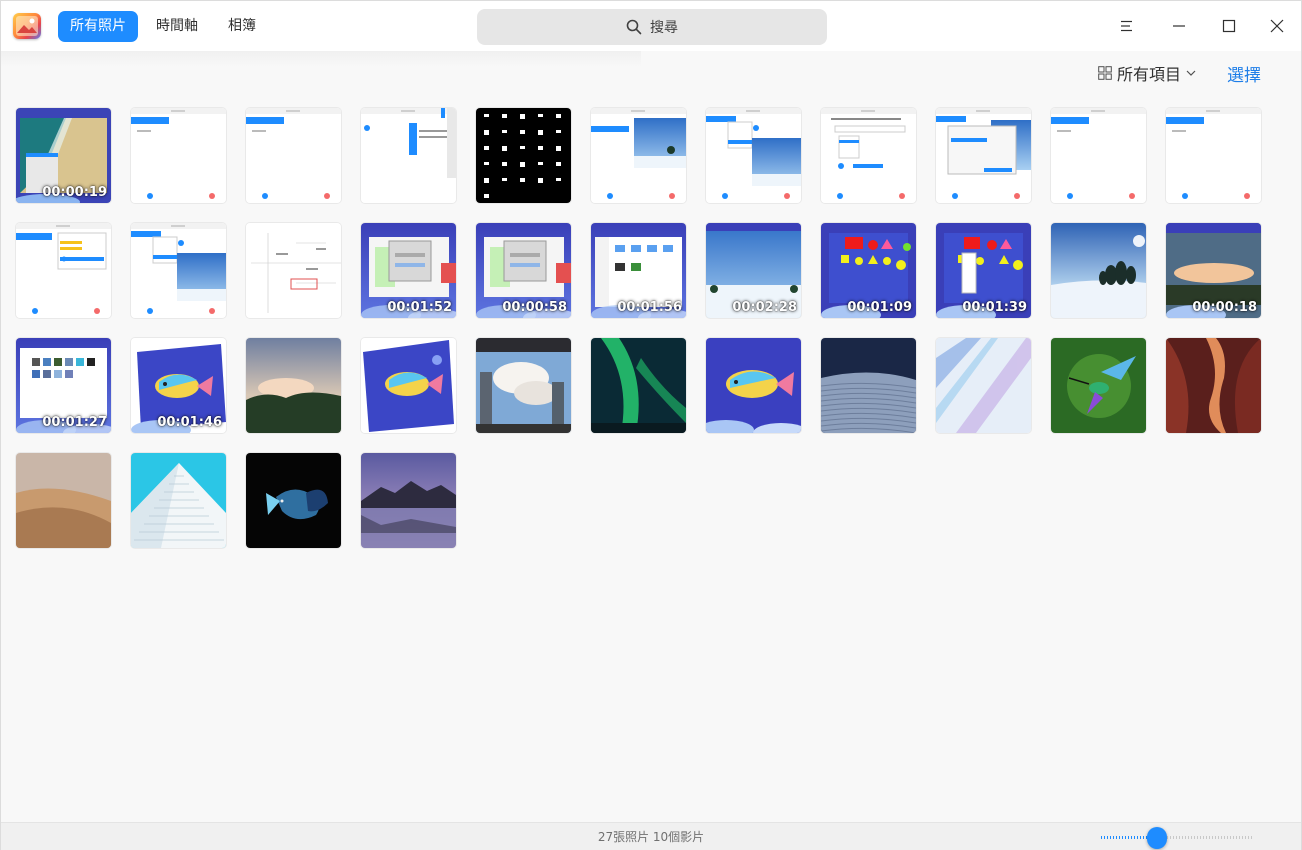  Describe the element at coordinates (189, 422) in the screenshot. I see `video-duration: 00:01:46` at that location.